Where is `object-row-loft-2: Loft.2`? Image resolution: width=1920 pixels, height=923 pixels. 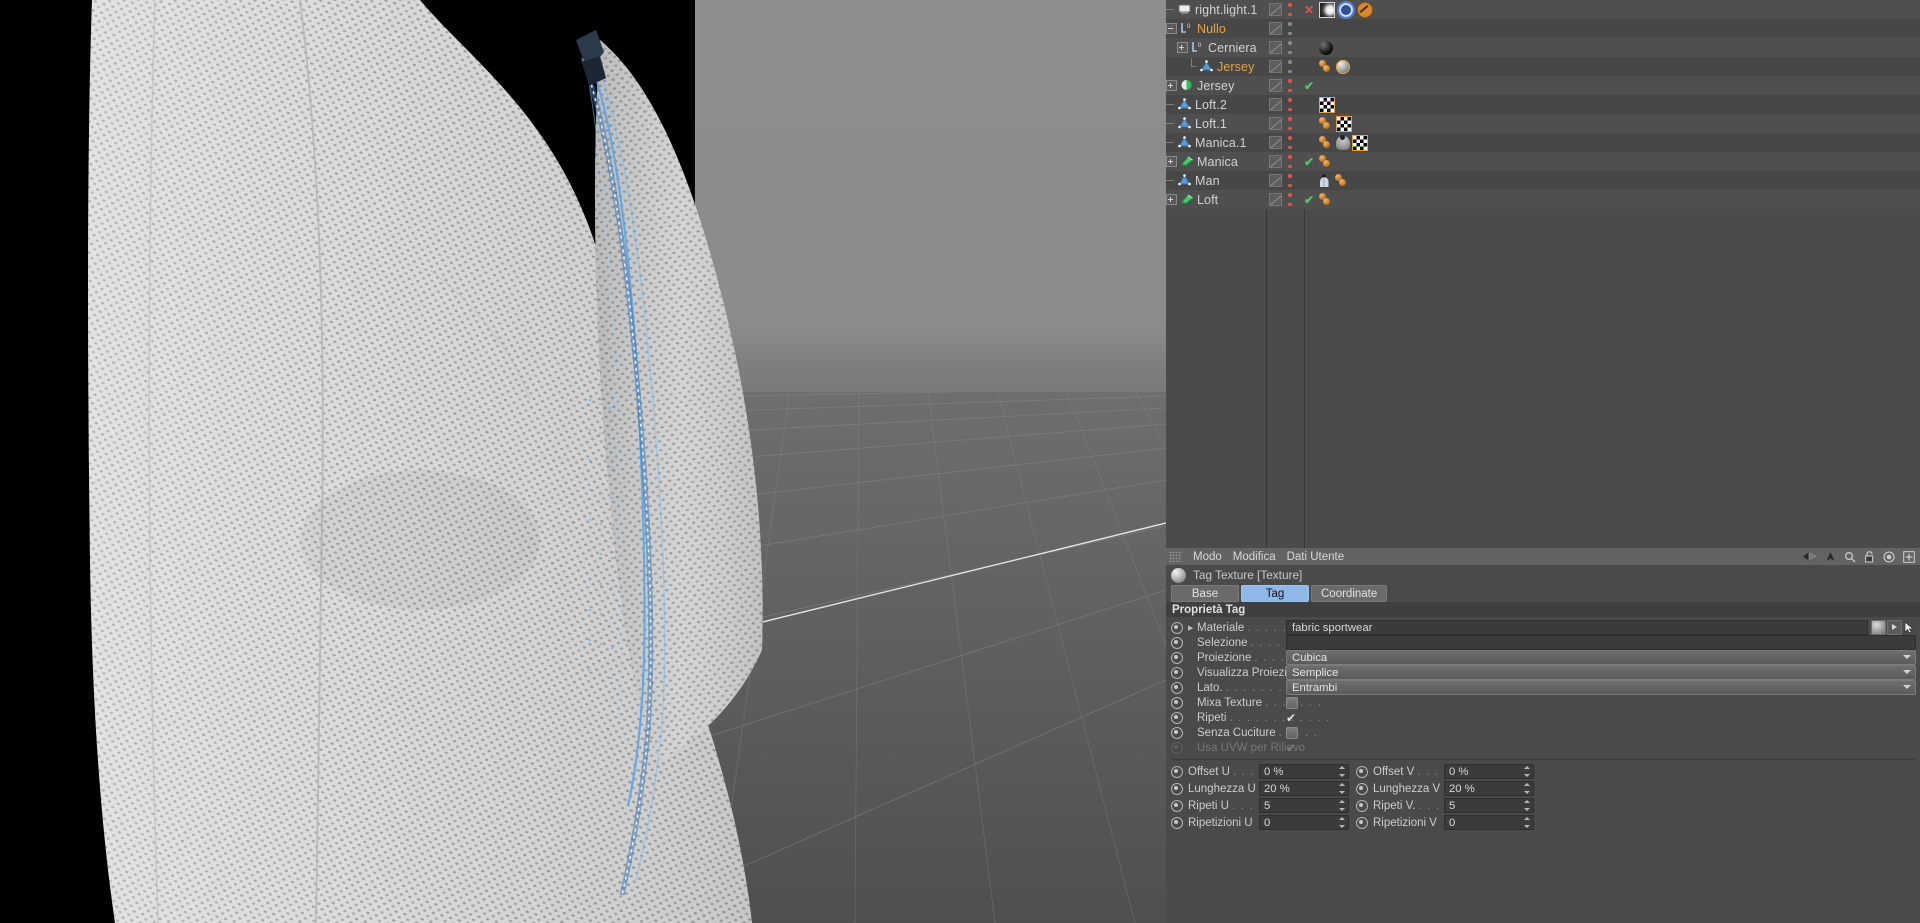 object-row-loft-2: Loft.2 is located at coordinates (1543, 104).